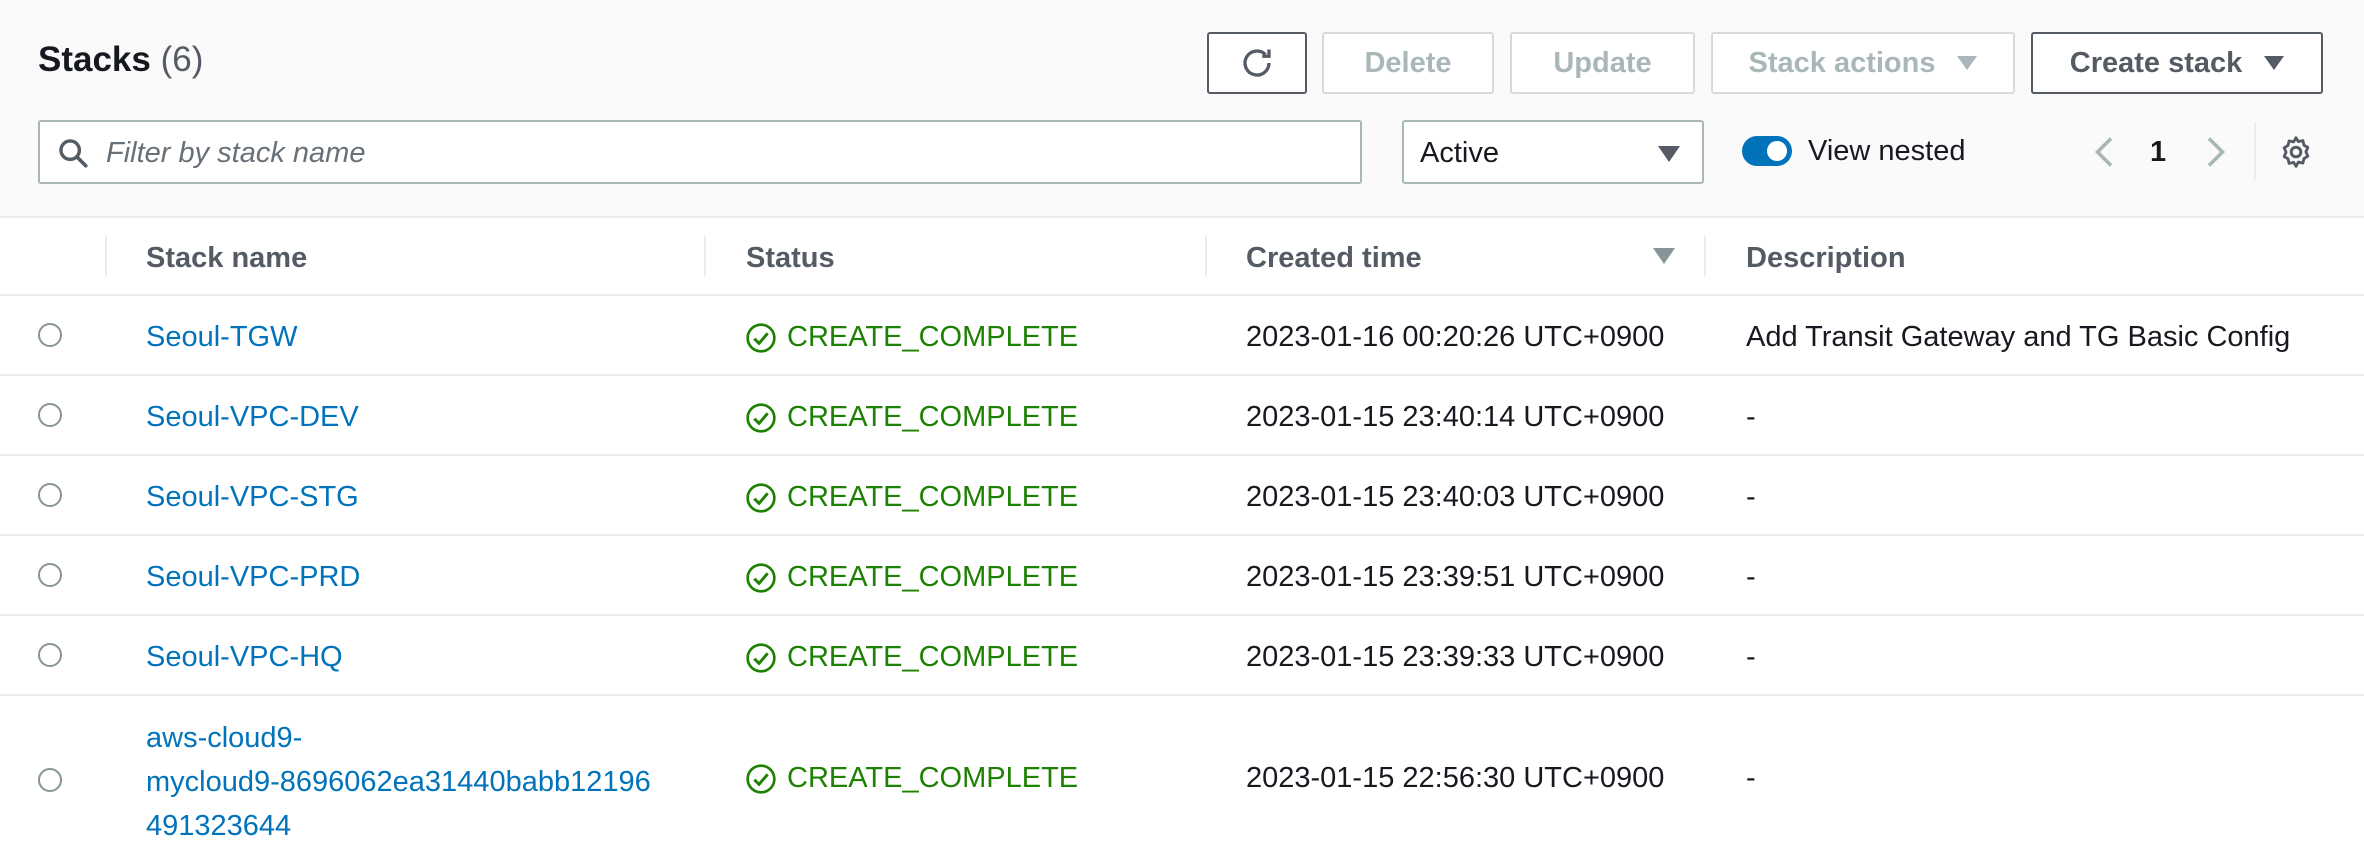 The height and width of the screenshot is (864, 2364). I want to click on column-header-created-time: Created time, so click(1334, 258).